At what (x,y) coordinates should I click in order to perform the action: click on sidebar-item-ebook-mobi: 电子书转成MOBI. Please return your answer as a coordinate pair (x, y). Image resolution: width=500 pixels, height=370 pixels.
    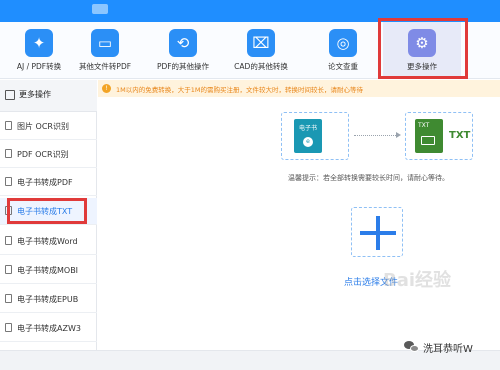
    Looking at the image, I should click on (48, 270).